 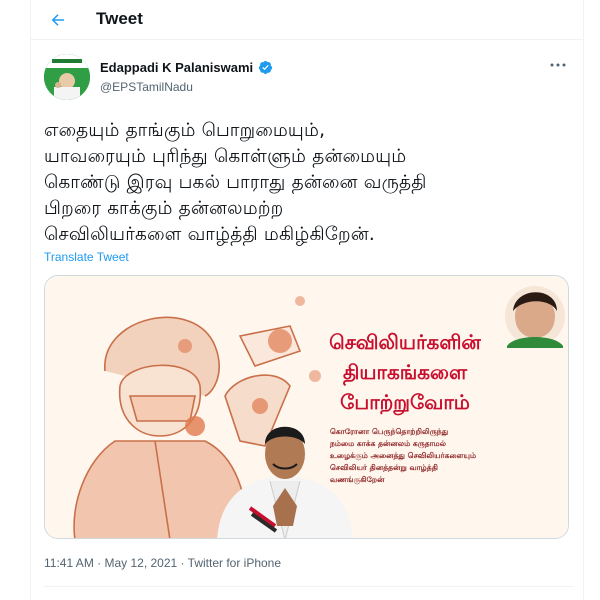 I want to click on poster-body-line: நம்மை காக்க தன்னலம் கருதாமல், so click(x=388, y=443).